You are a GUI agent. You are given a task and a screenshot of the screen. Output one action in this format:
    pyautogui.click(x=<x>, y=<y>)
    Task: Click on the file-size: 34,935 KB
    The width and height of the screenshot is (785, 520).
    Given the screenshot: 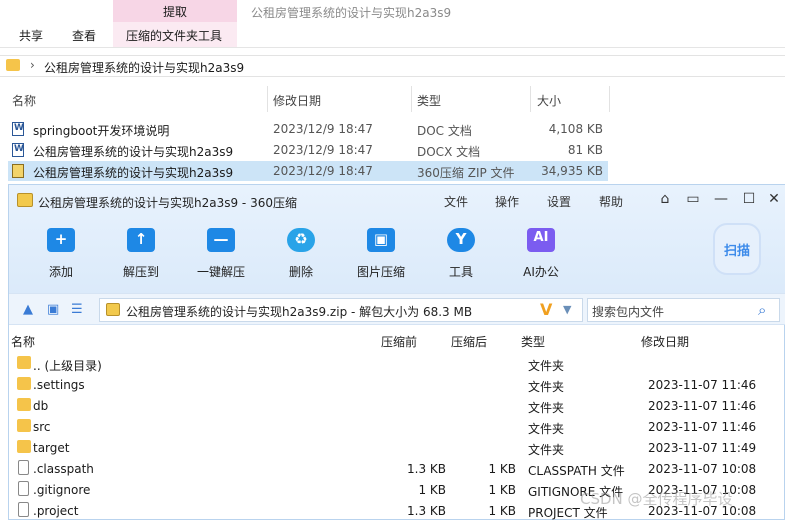 What is the action you would take?
    pyautogui.click(x=572, y=171)
    